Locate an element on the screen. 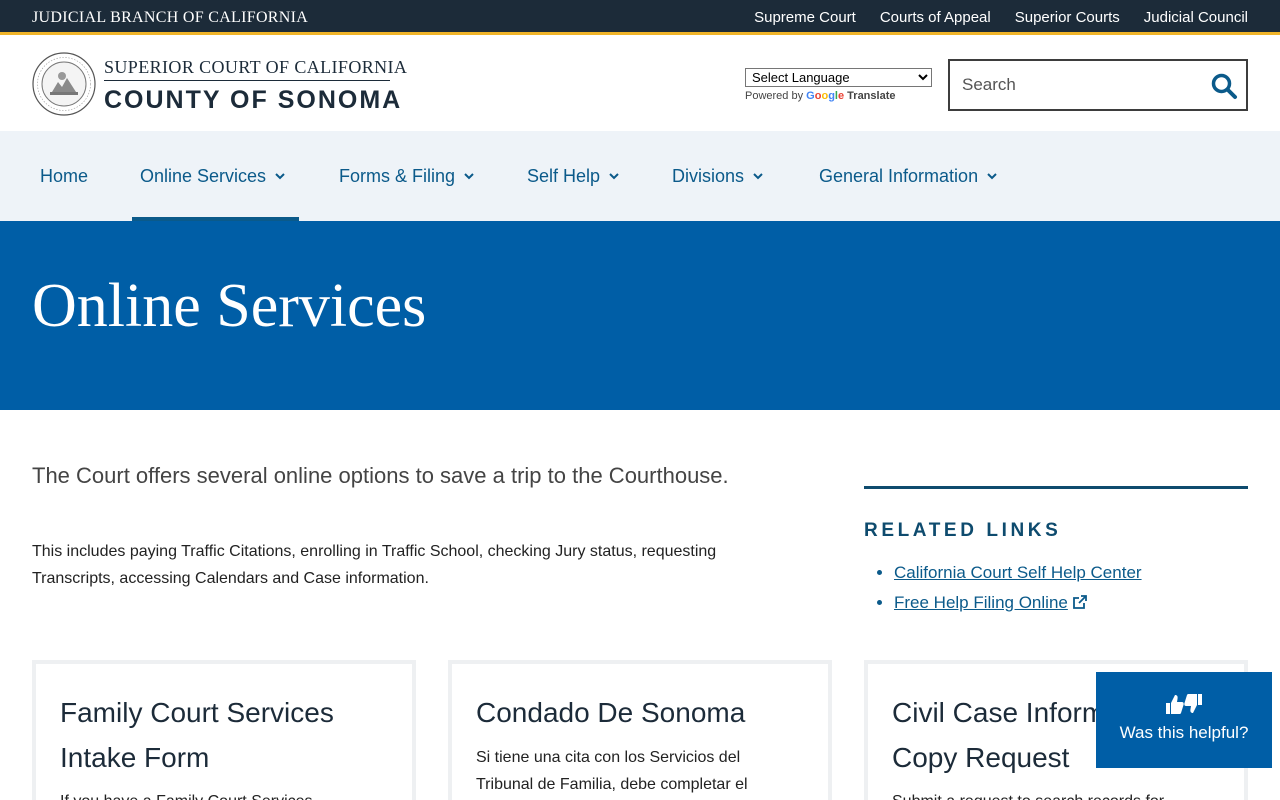 The image size is (1280, 800). nav-self-help: Self Help is located at coordinates (573, 176).